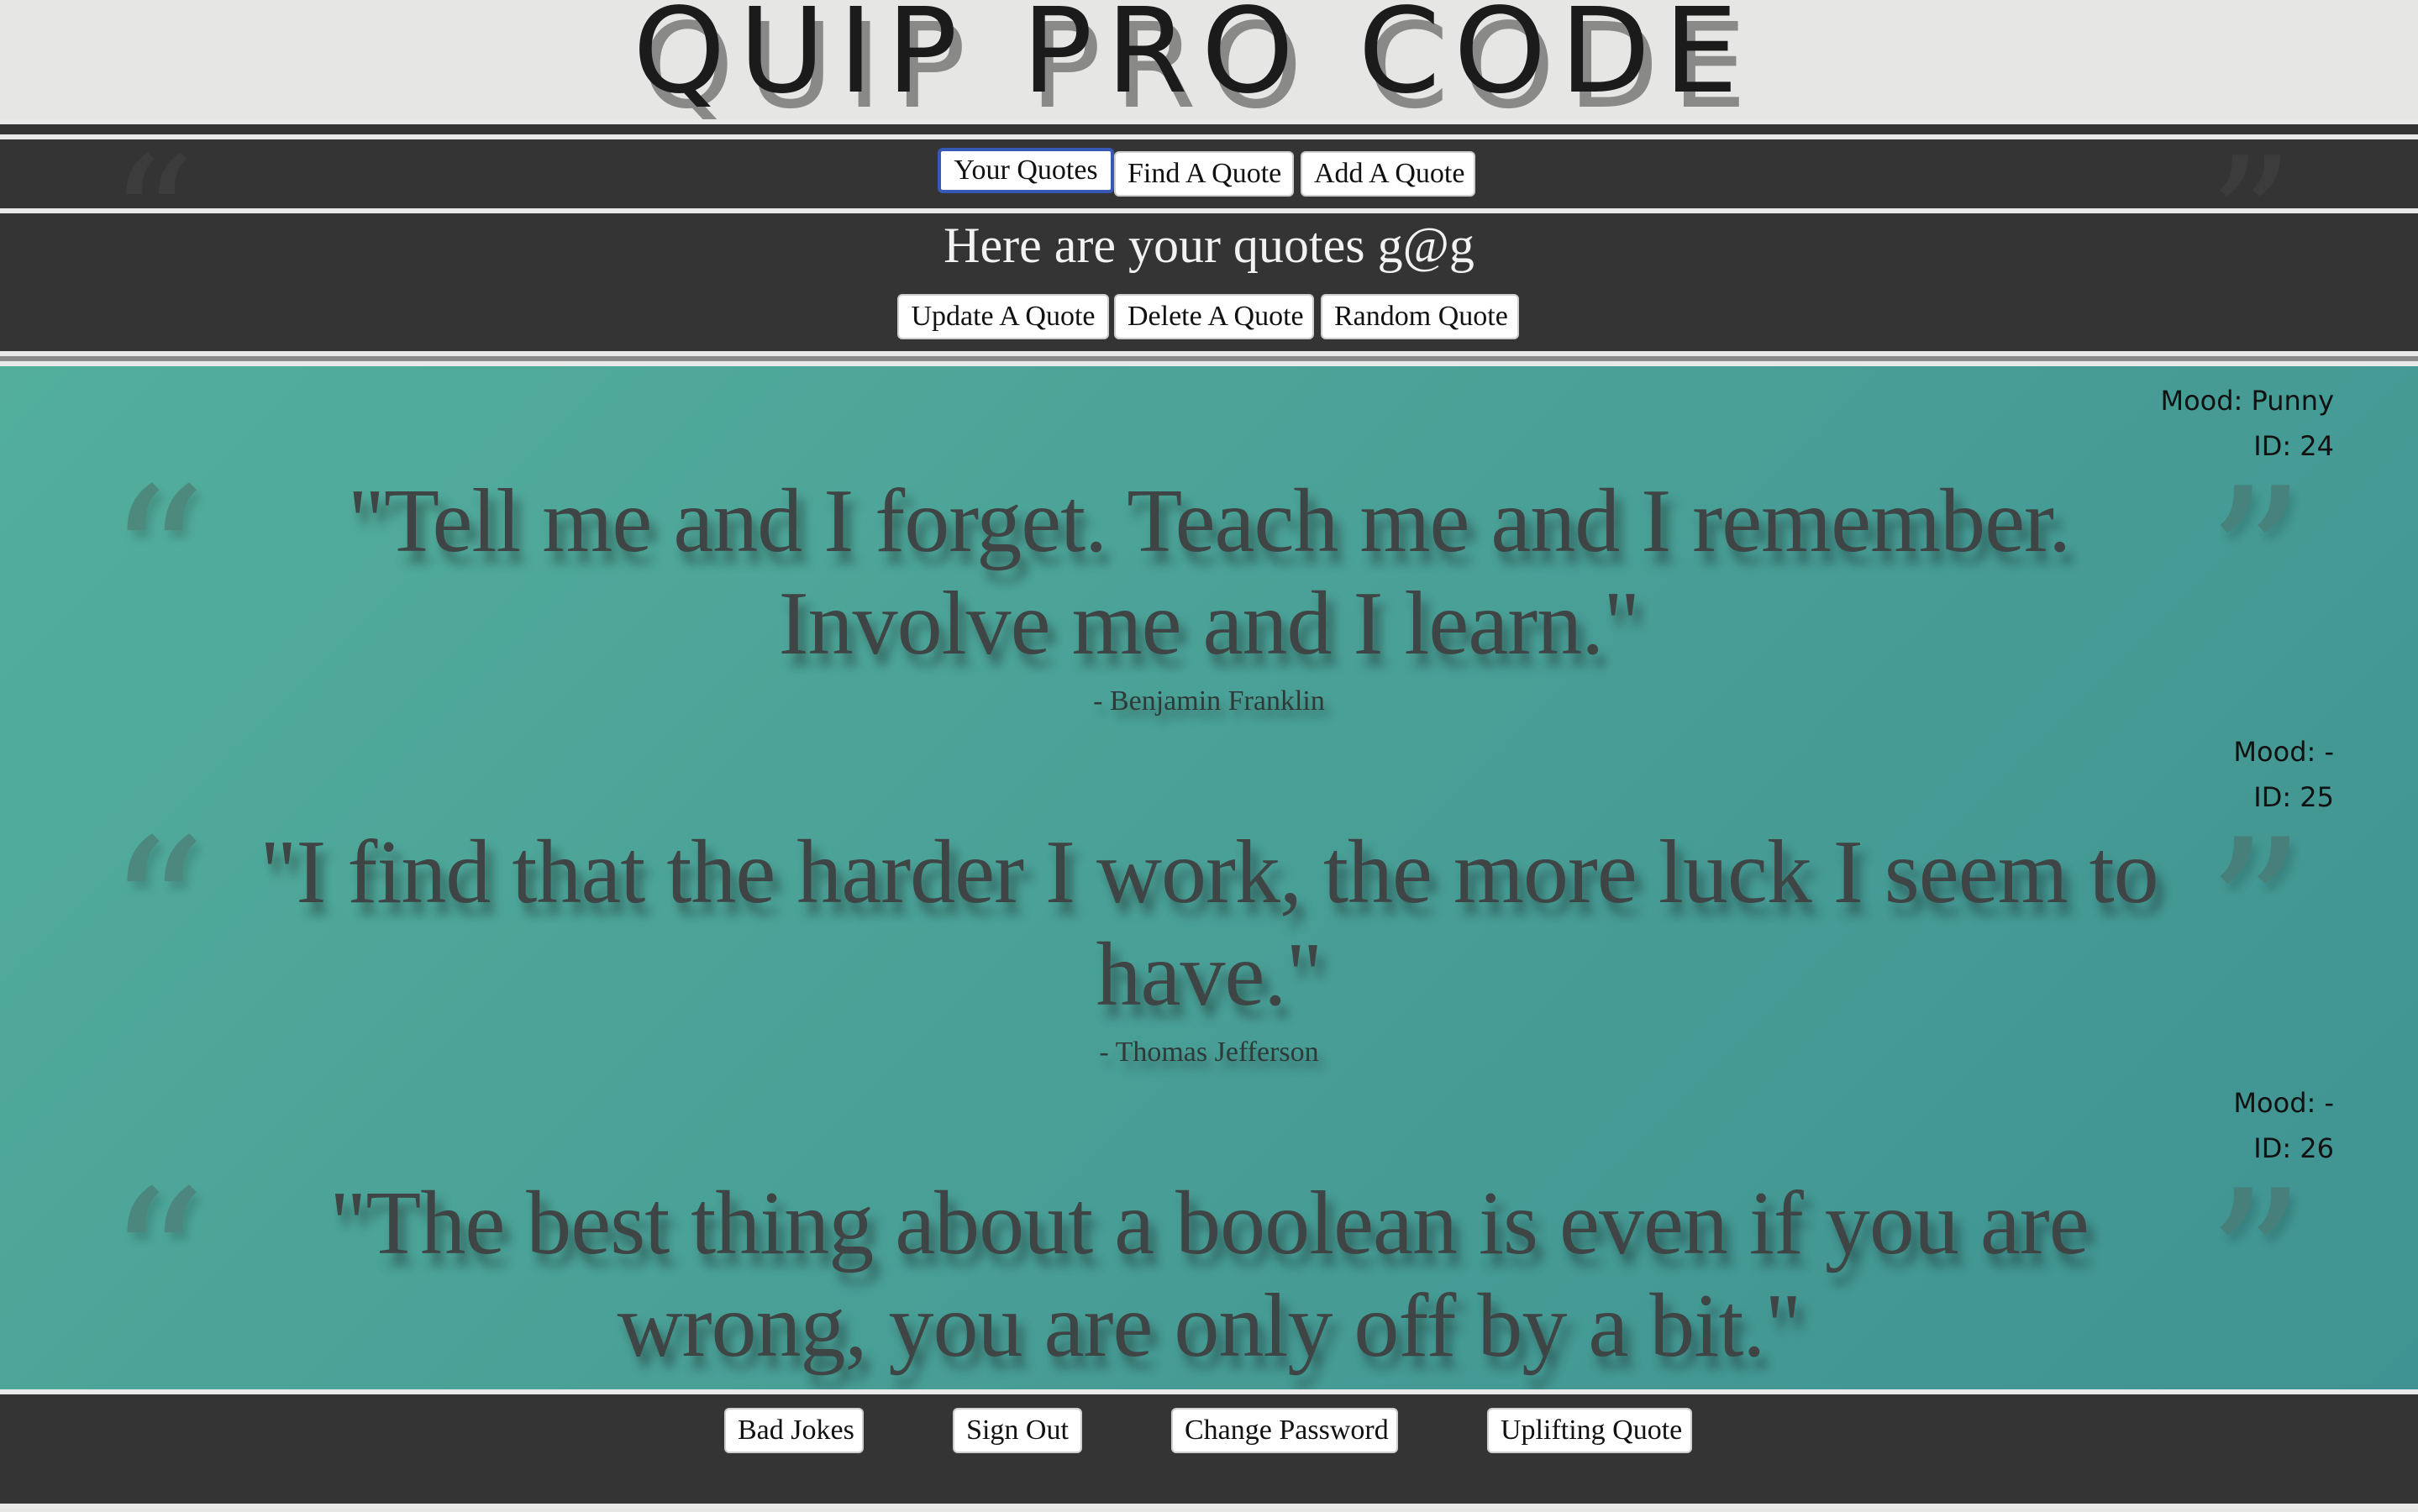  I want to click on tab-find-a-quote: Find A Quote, so click(1204, 174).